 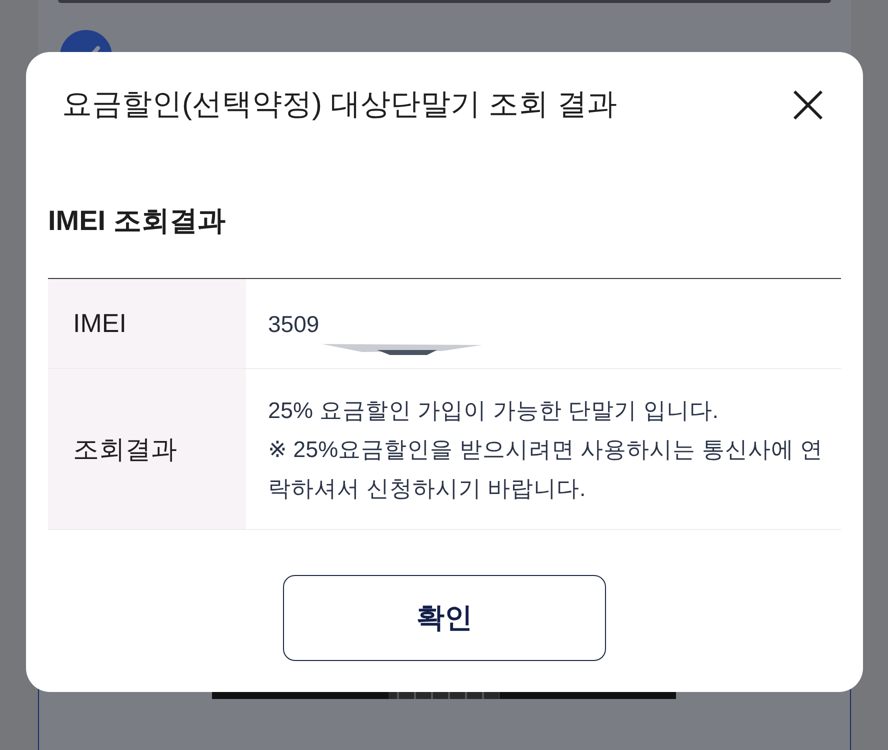 I want to click on close-button, so click(x=808, y=105).